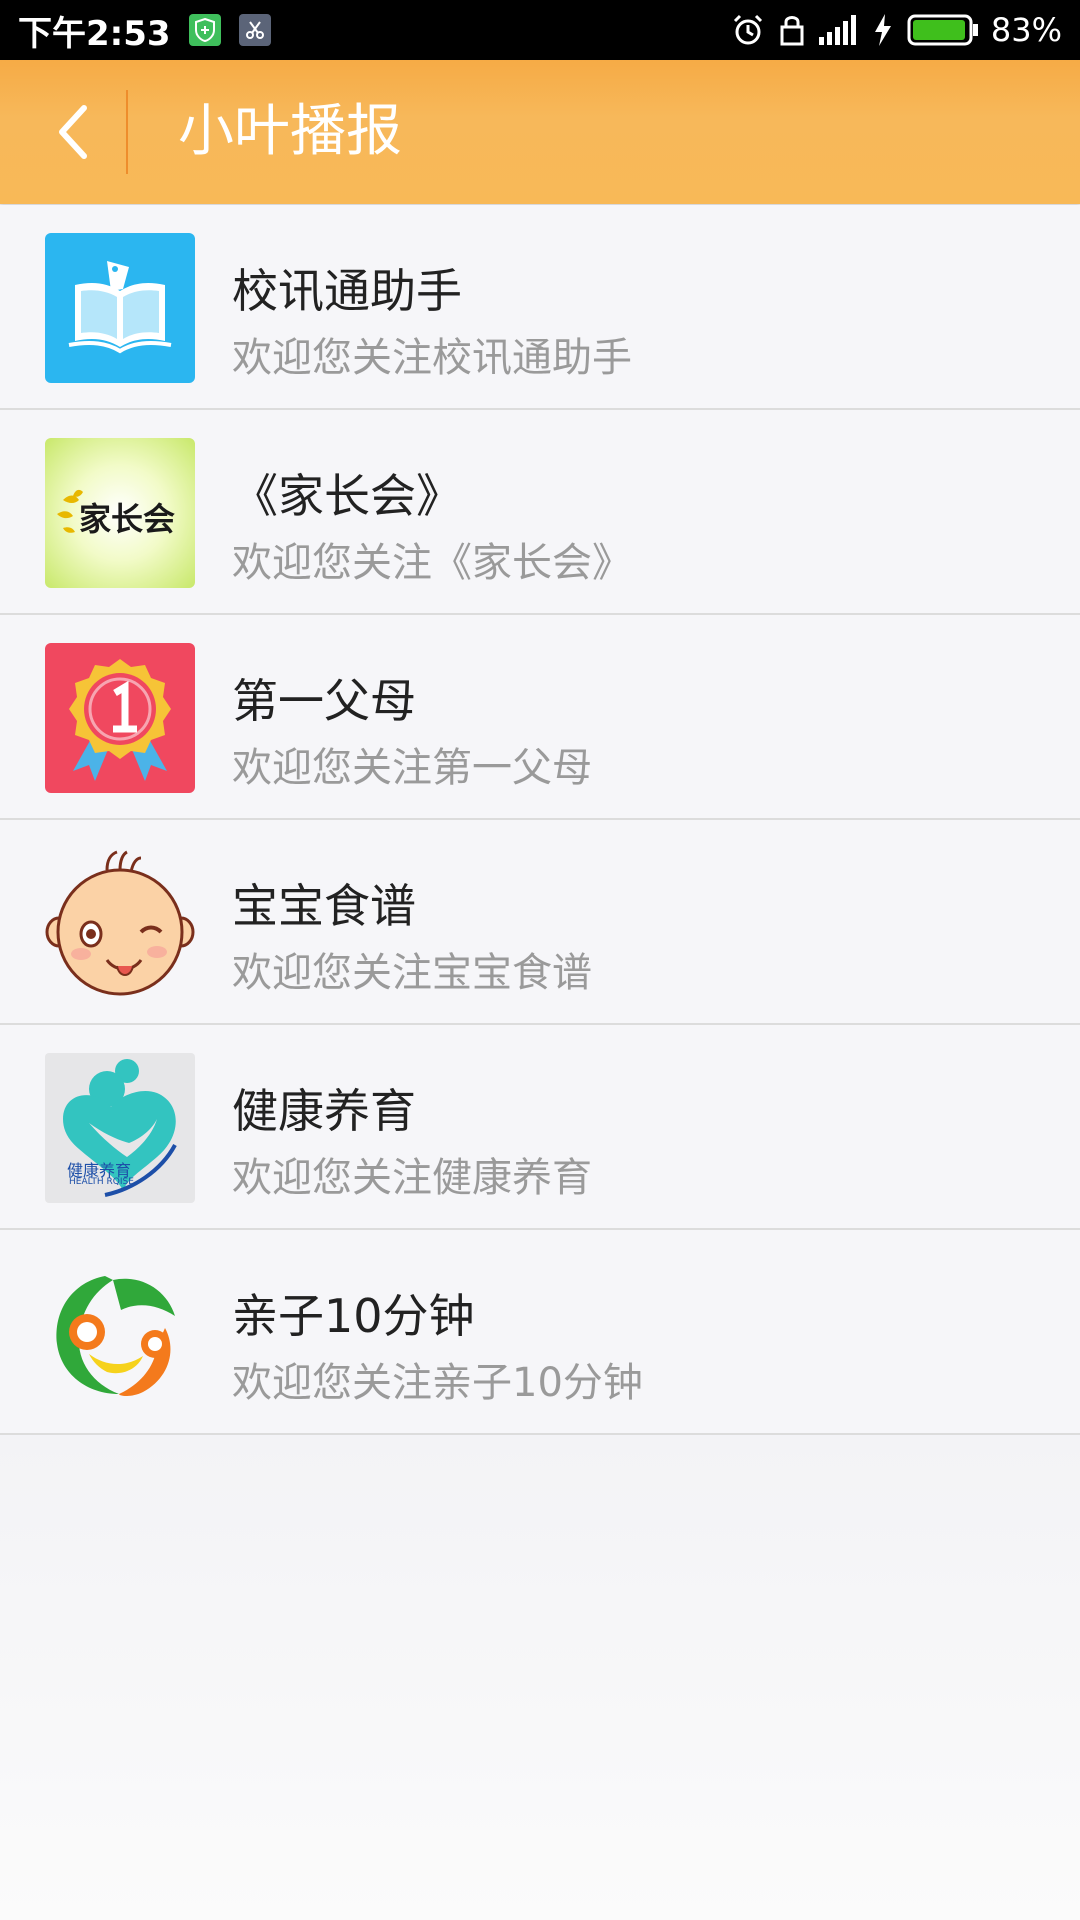  What do you see at coordinates (120, 718) in the screenshot?
I see `medal-icon` at bounding box center [120, 718].